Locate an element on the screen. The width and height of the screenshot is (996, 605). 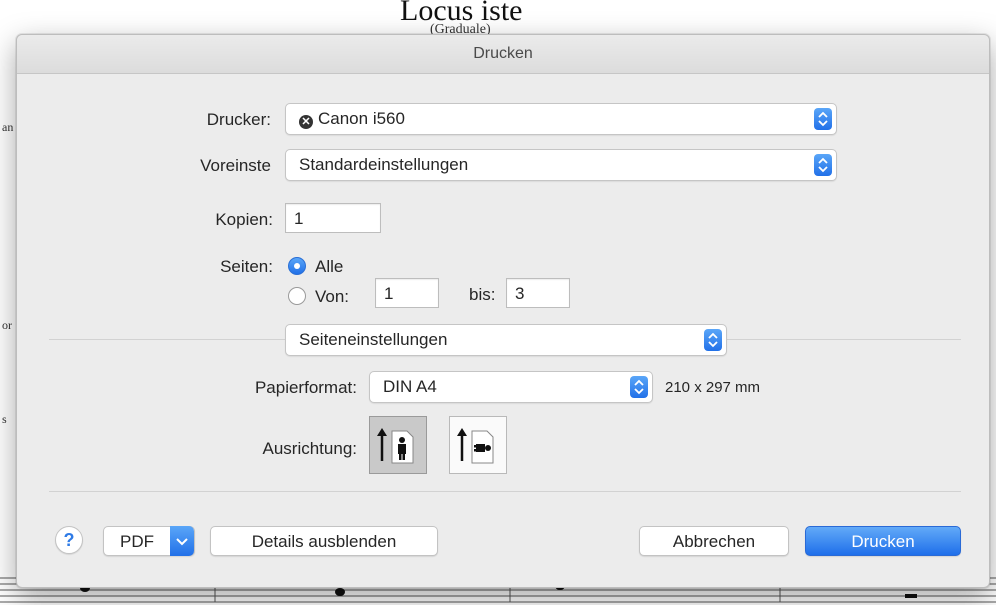
dialog-titlebar: Drucken is located at coordinates (503, 54).